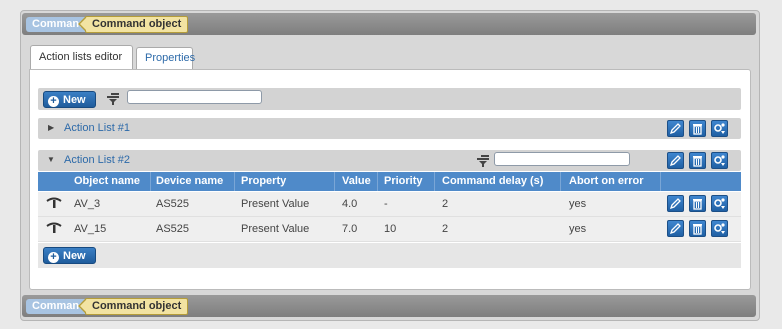 The image size is (782, 329). I want to click on tab-properties: Properties, so click(165, 58).